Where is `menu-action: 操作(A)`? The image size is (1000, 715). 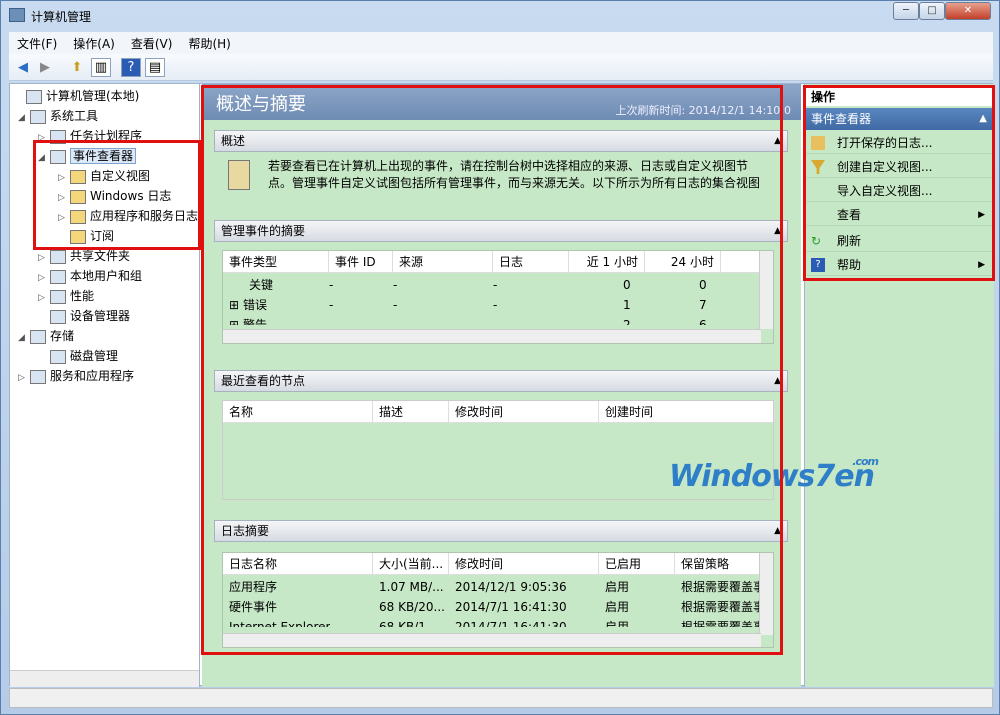 menu-action: 操作(A) is located at coordinates (94, 43).